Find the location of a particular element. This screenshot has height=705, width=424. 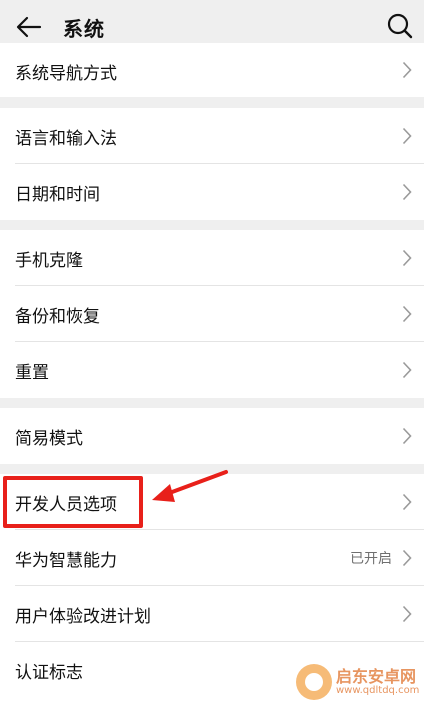

item-label: 华为智慧能力 is located at coordinates (66, 560).